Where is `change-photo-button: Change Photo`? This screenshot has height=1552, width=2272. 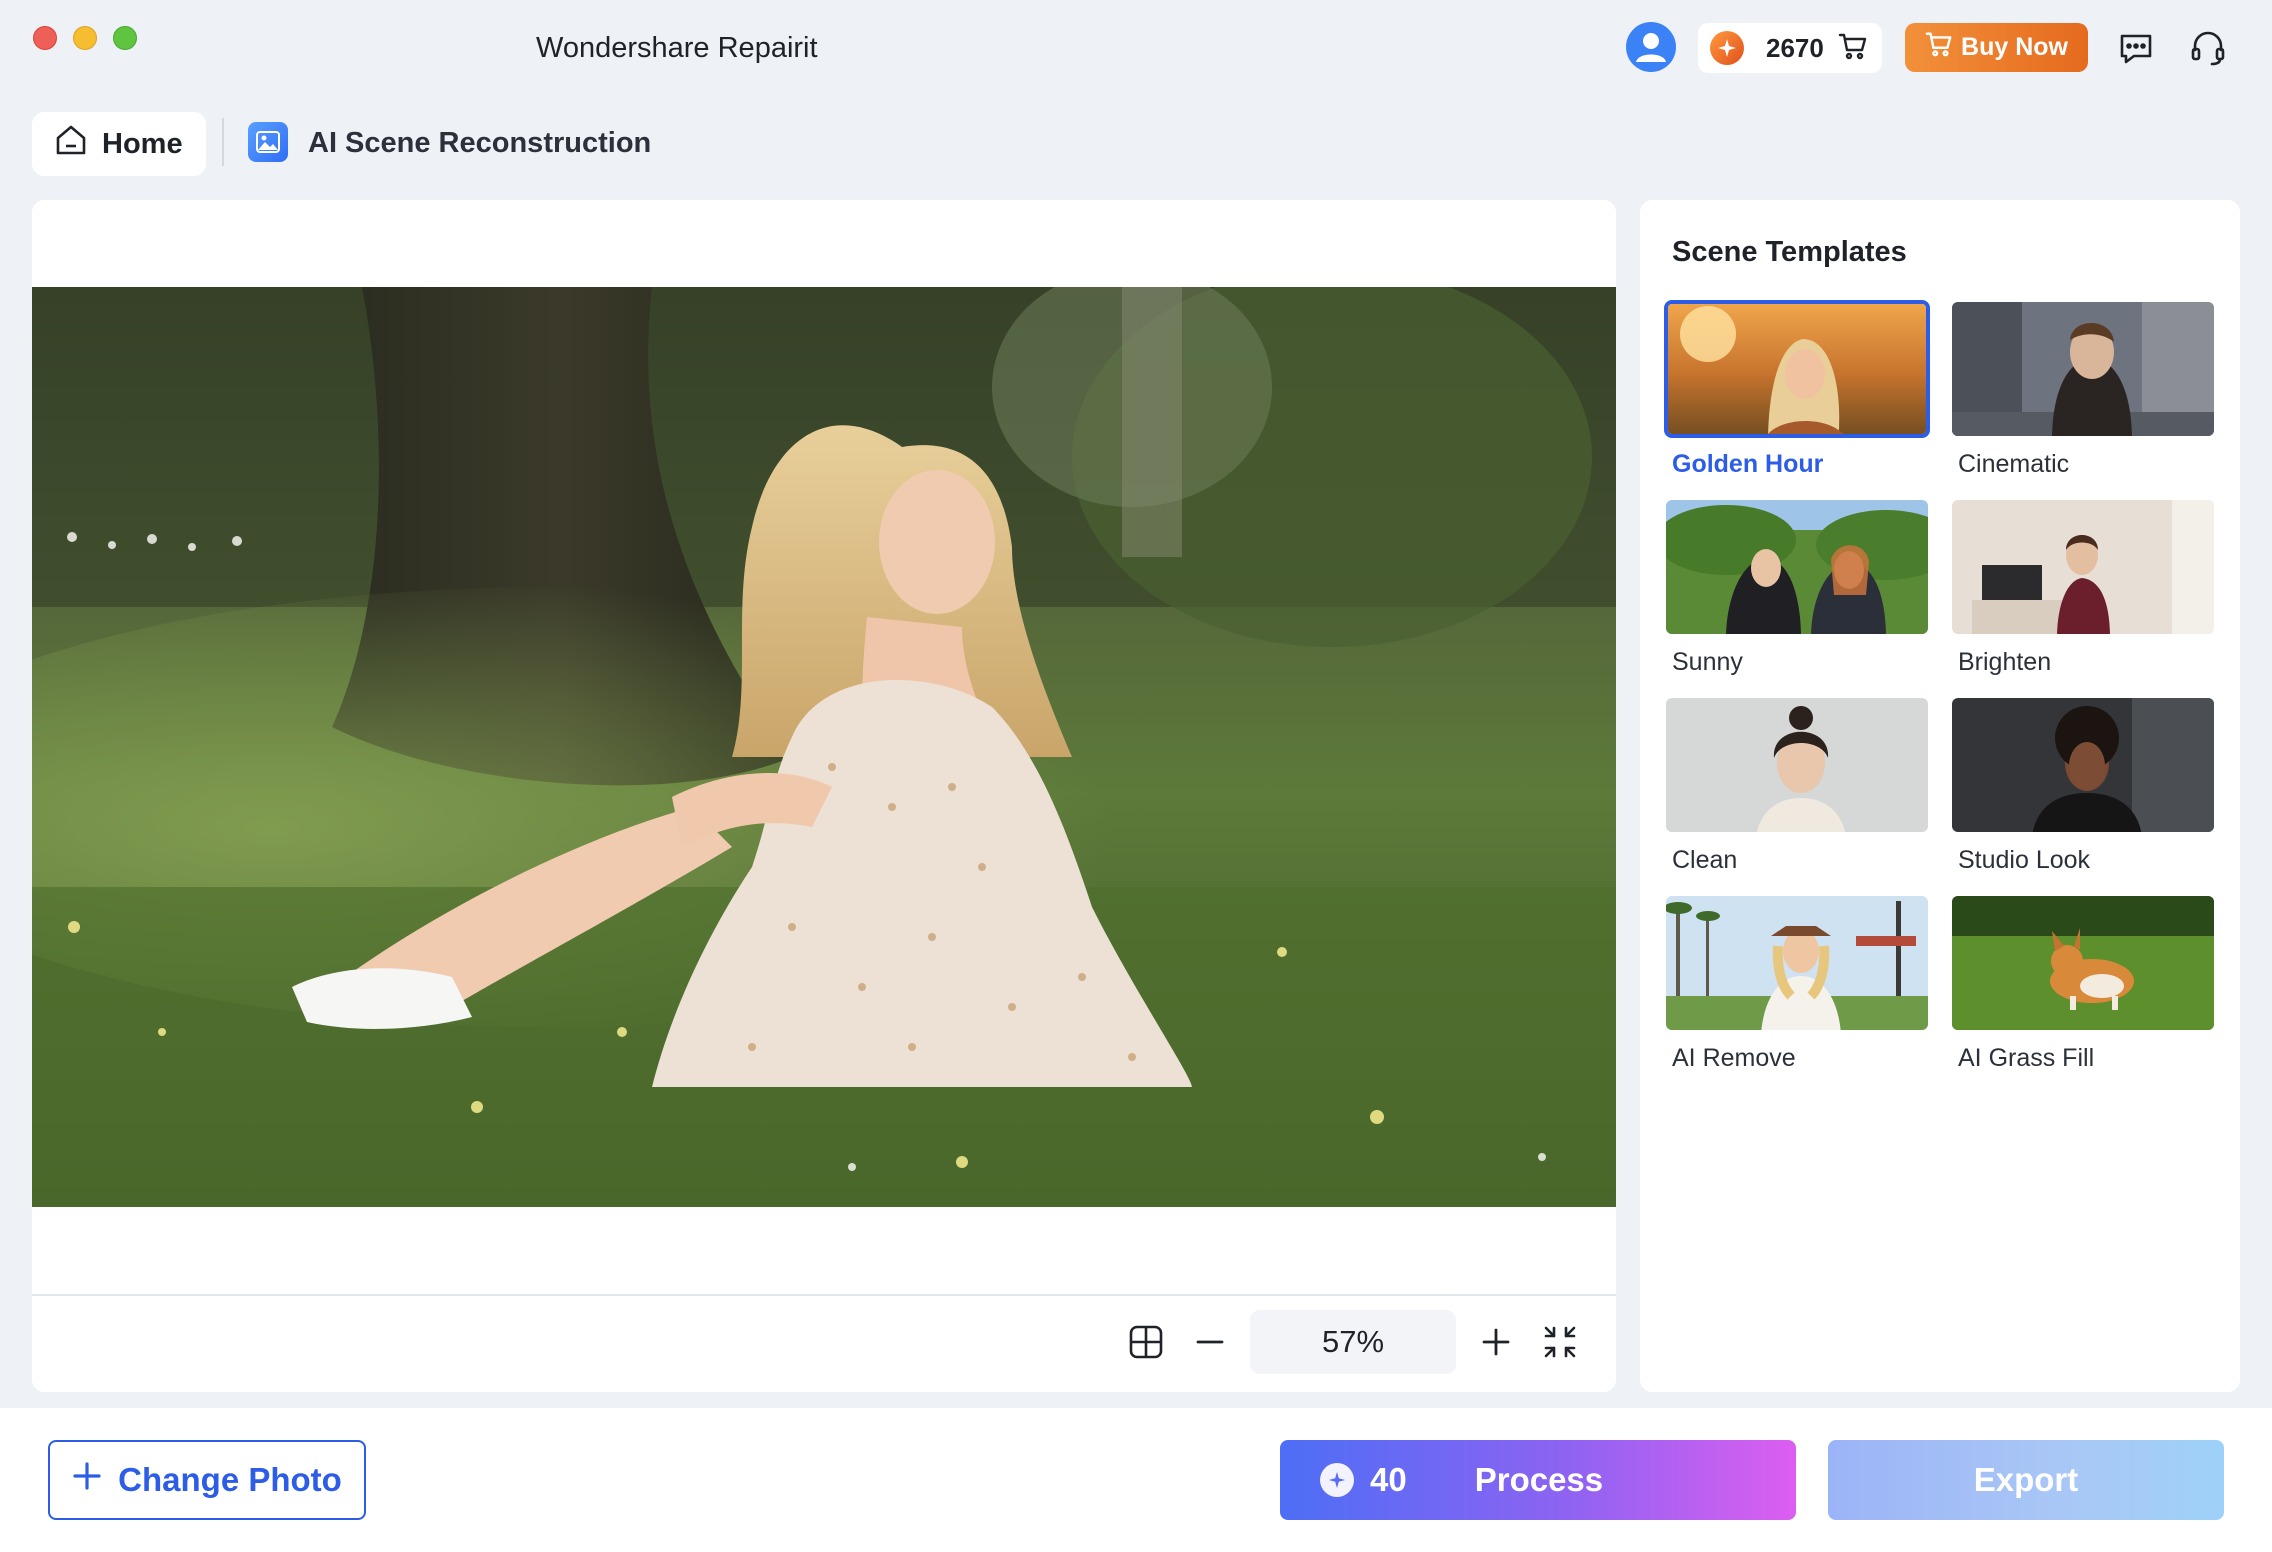
change-photo-button: Change Photo is located at coordinates (207, 1480).